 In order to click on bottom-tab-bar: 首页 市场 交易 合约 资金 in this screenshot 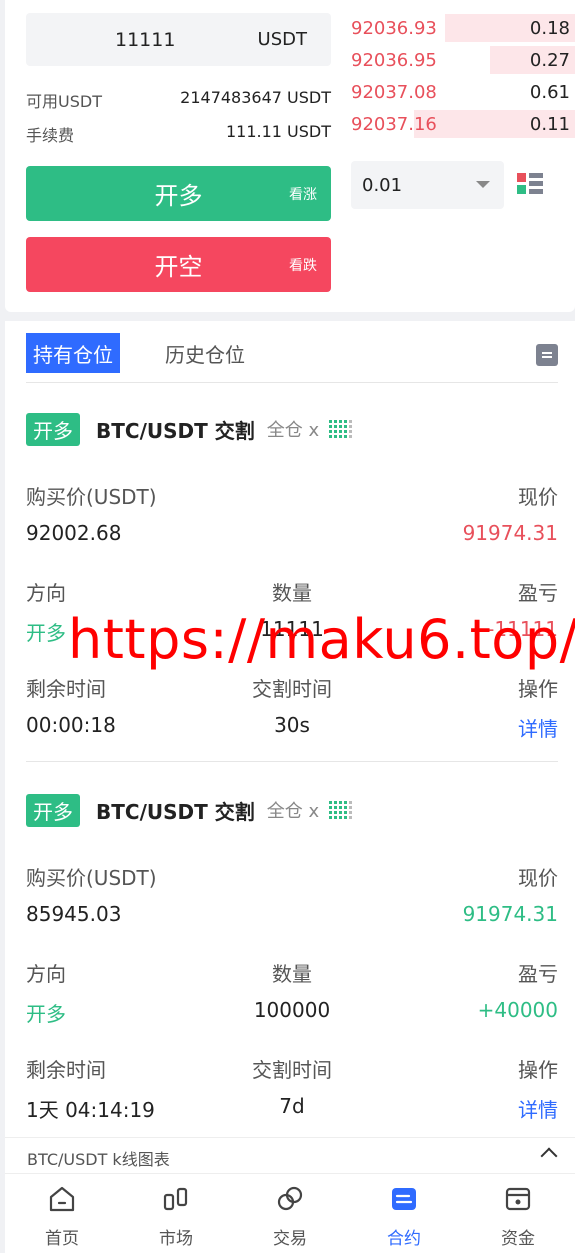, I will do `click(290, 1213)`.